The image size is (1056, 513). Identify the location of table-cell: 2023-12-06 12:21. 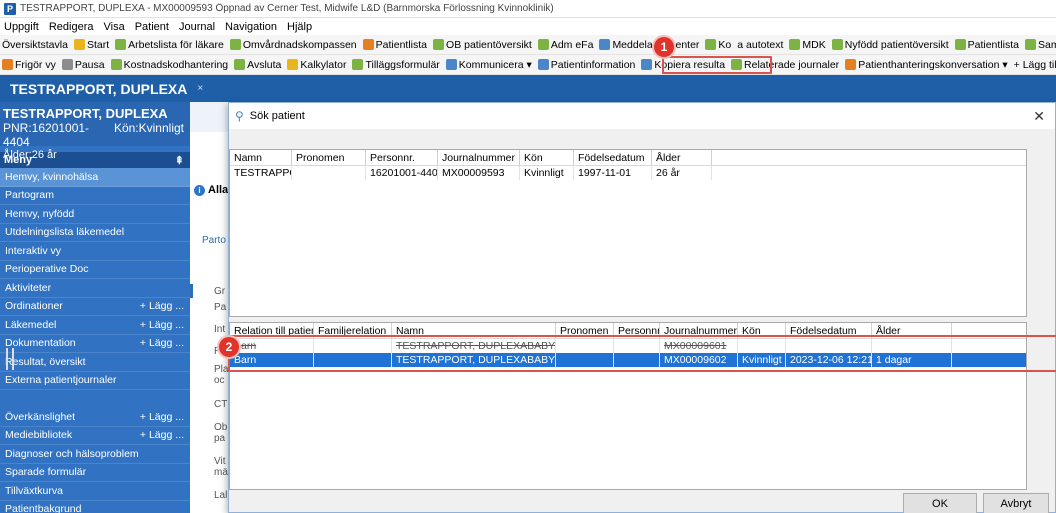
(829, 360).